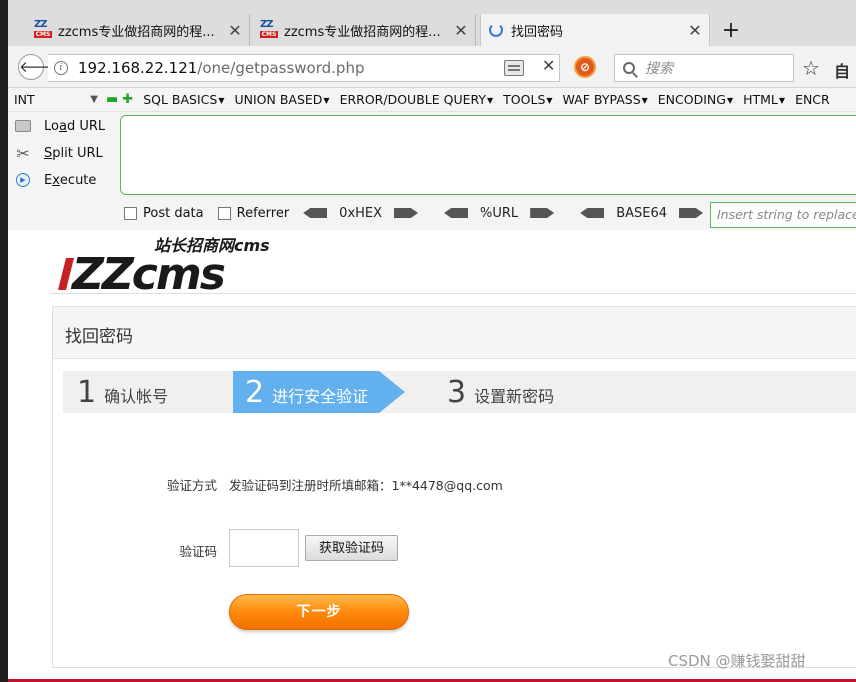  What do you see at coordinates (642, 213) in the screenshot?
I see `base64-encoder: BASE64` at bounding box center [642, 213].